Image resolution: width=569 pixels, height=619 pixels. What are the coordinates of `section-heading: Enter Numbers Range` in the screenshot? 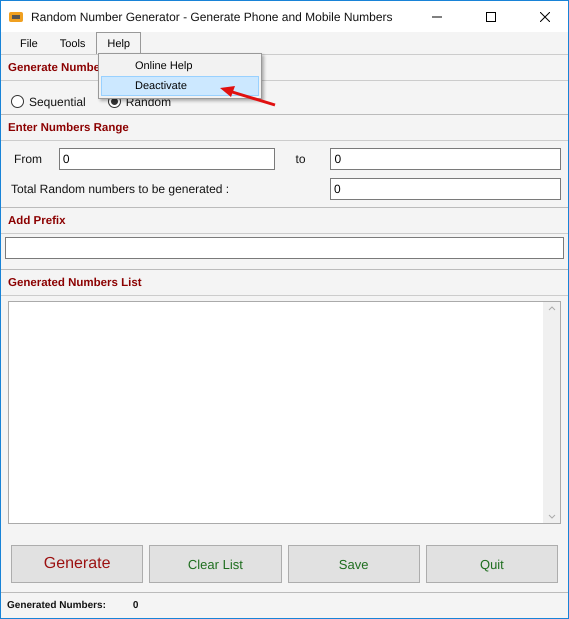 It's located at (284, 128).